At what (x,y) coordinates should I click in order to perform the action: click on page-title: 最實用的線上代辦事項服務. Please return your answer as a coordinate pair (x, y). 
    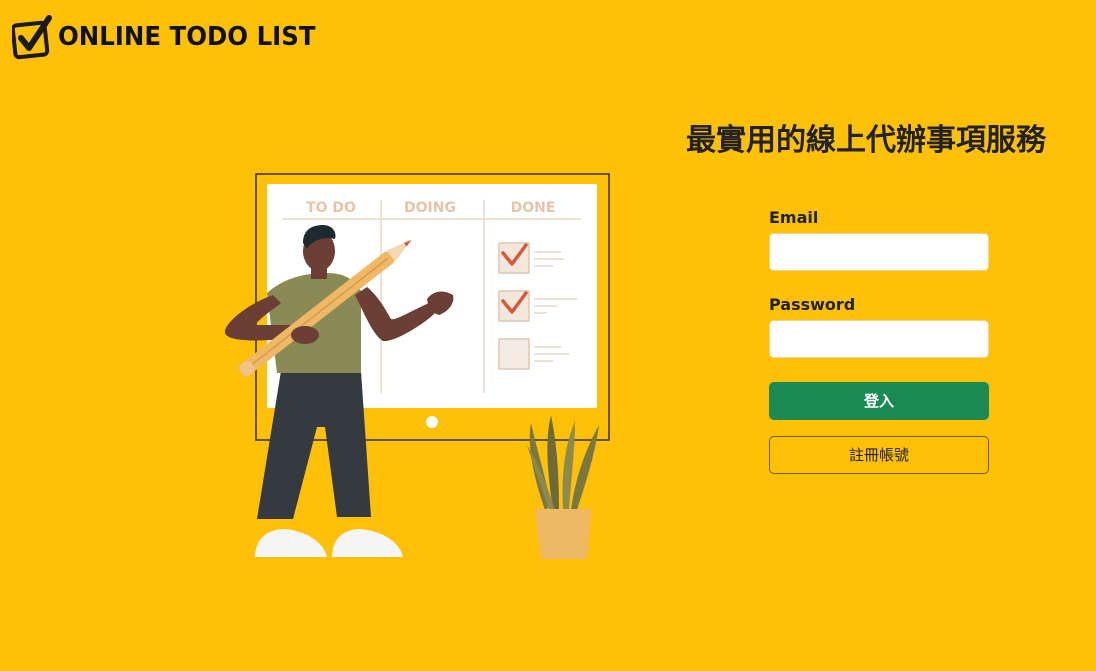
    Looking at the image, I should click on (866, 140).